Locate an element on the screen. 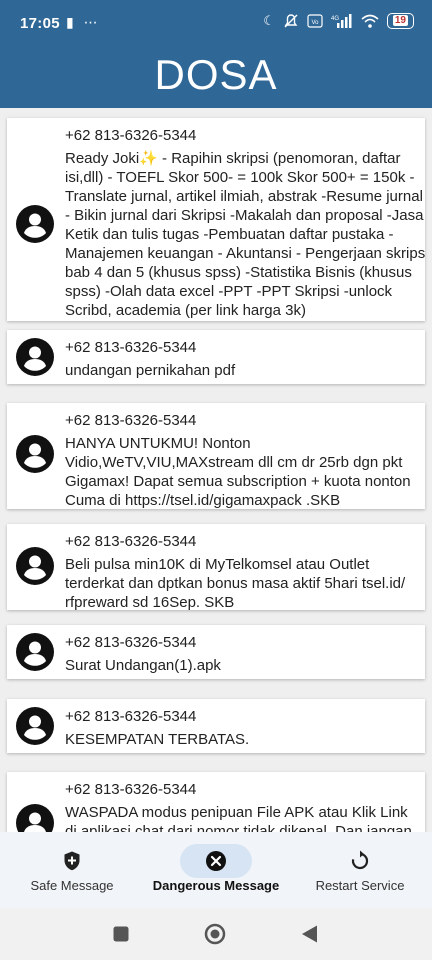 The image size is (432, 960). svg-text: 4G is located at coordinates (335, 19).